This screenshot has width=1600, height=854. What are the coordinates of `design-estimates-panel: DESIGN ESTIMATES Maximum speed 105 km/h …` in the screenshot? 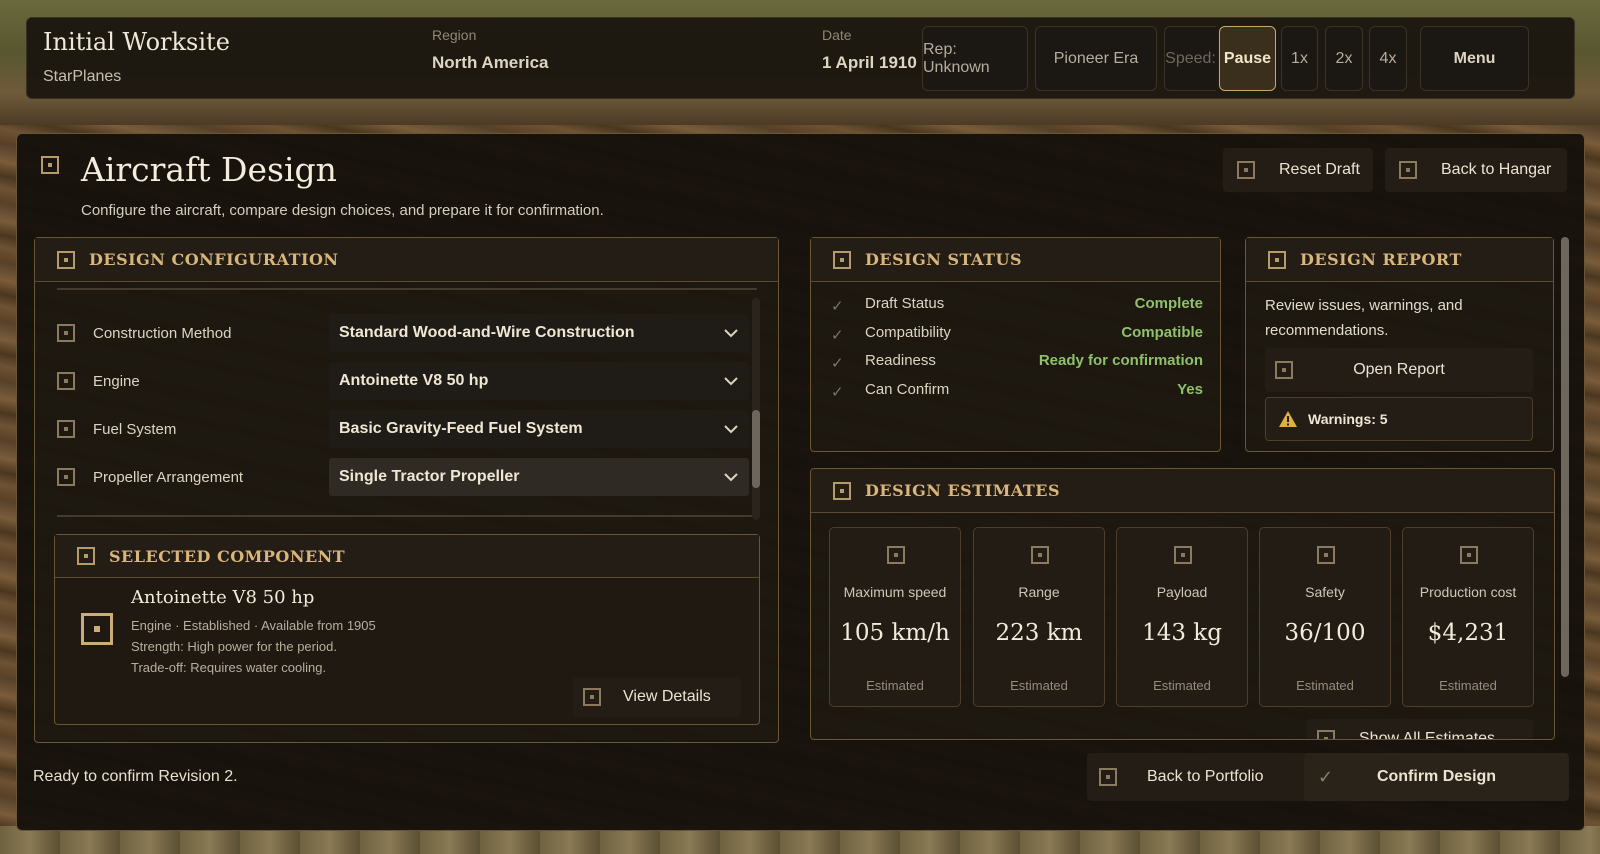 It's located at (1182, 604).